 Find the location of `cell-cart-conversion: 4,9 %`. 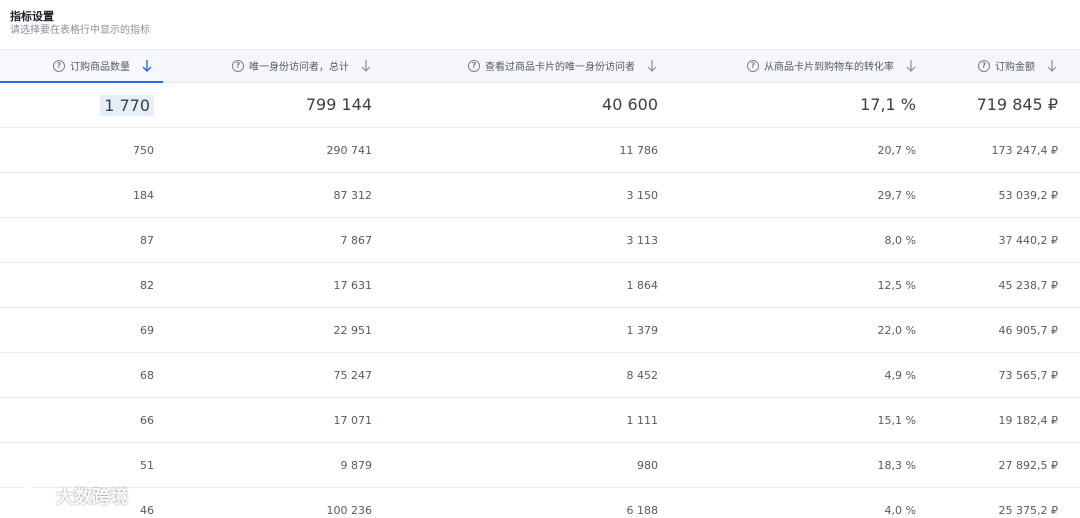

cell-cart-conversion: 4,9 % is located at coordinates (800, 375).